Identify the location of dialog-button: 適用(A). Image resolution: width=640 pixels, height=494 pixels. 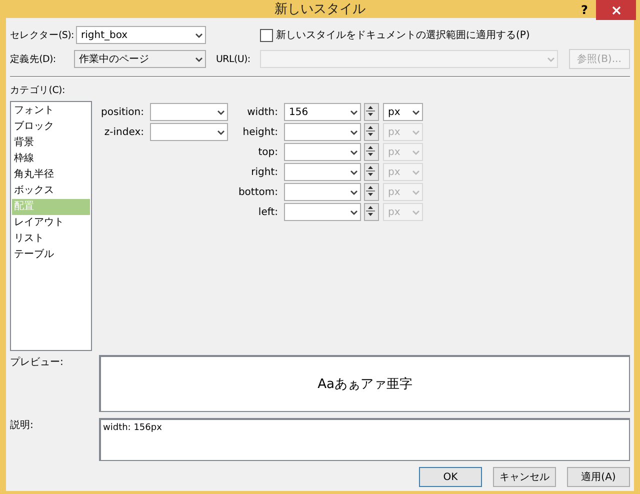
(598, 477).